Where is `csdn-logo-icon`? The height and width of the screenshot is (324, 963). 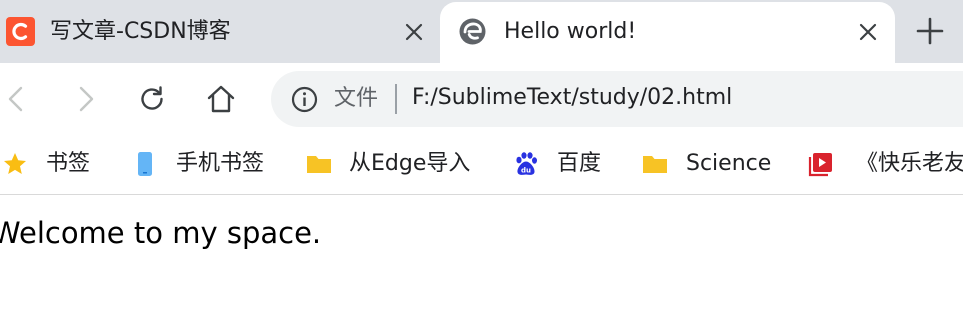
csdn-logo-icon is located at coordinates (20, 31).